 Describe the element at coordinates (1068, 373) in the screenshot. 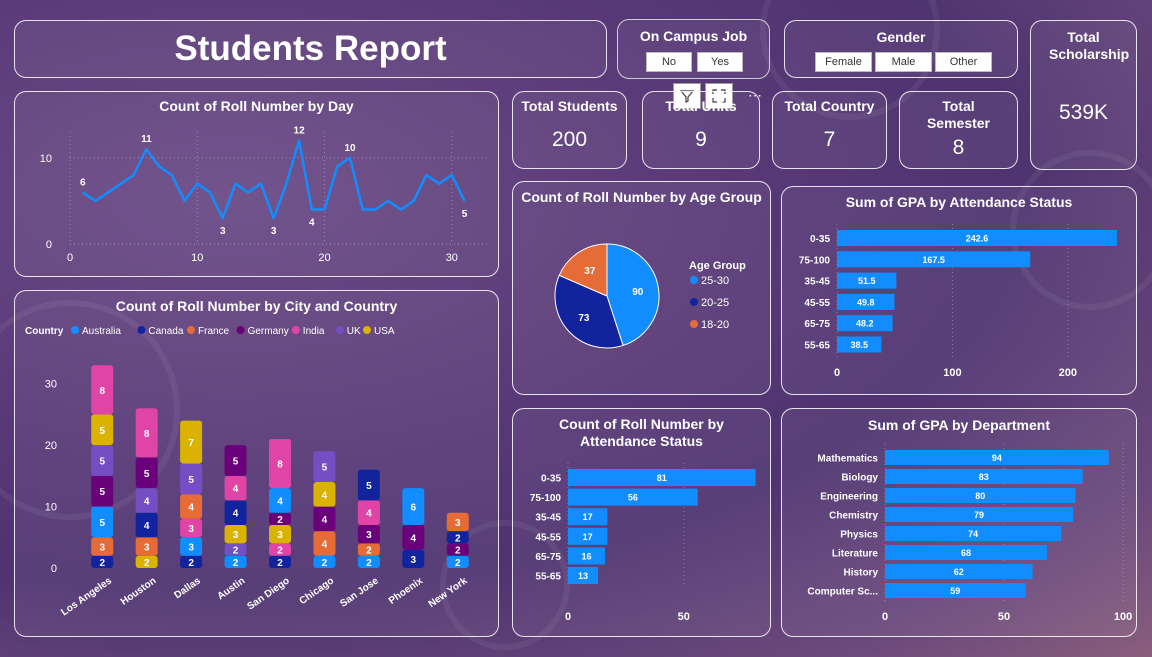

I see `x-tick-label: 200` at that location.